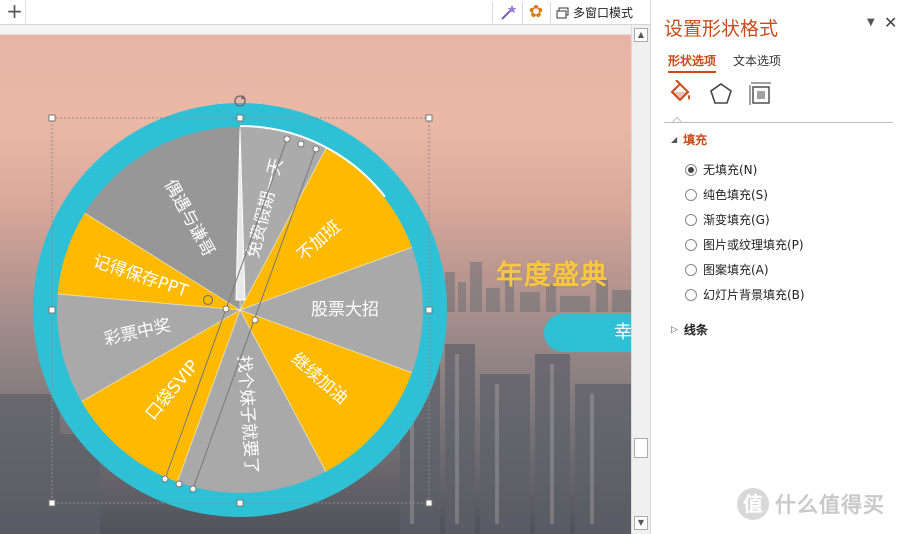 This screenshot has height=534, width=907. I want to click on collapse-arrow-icon: ◢, so click(674, 139).